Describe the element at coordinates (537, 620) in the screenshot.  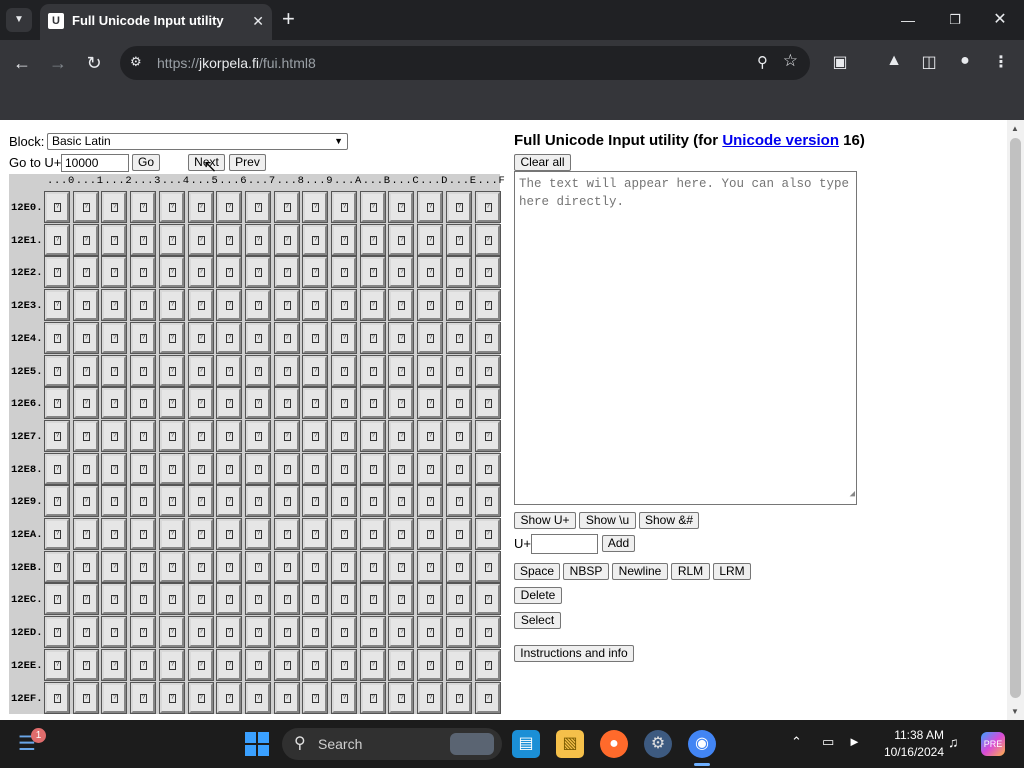
I see `select-button: Select` at that location.